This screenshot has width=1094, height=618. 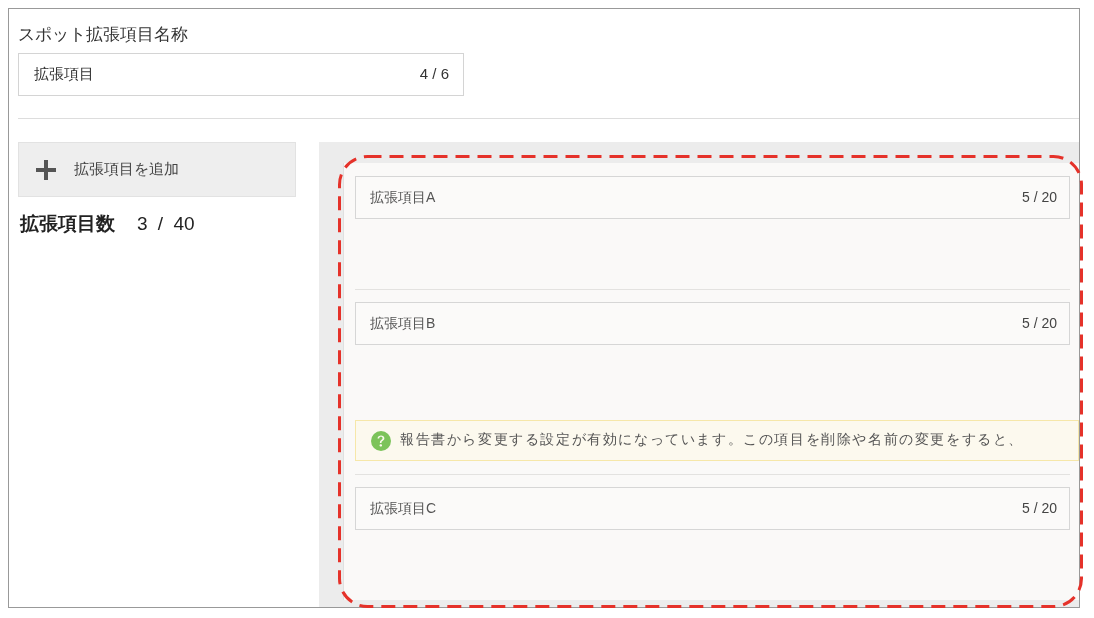 I want to click on item-name-field: 拡張項目A 5 / 20, so click(x=712, y=197).